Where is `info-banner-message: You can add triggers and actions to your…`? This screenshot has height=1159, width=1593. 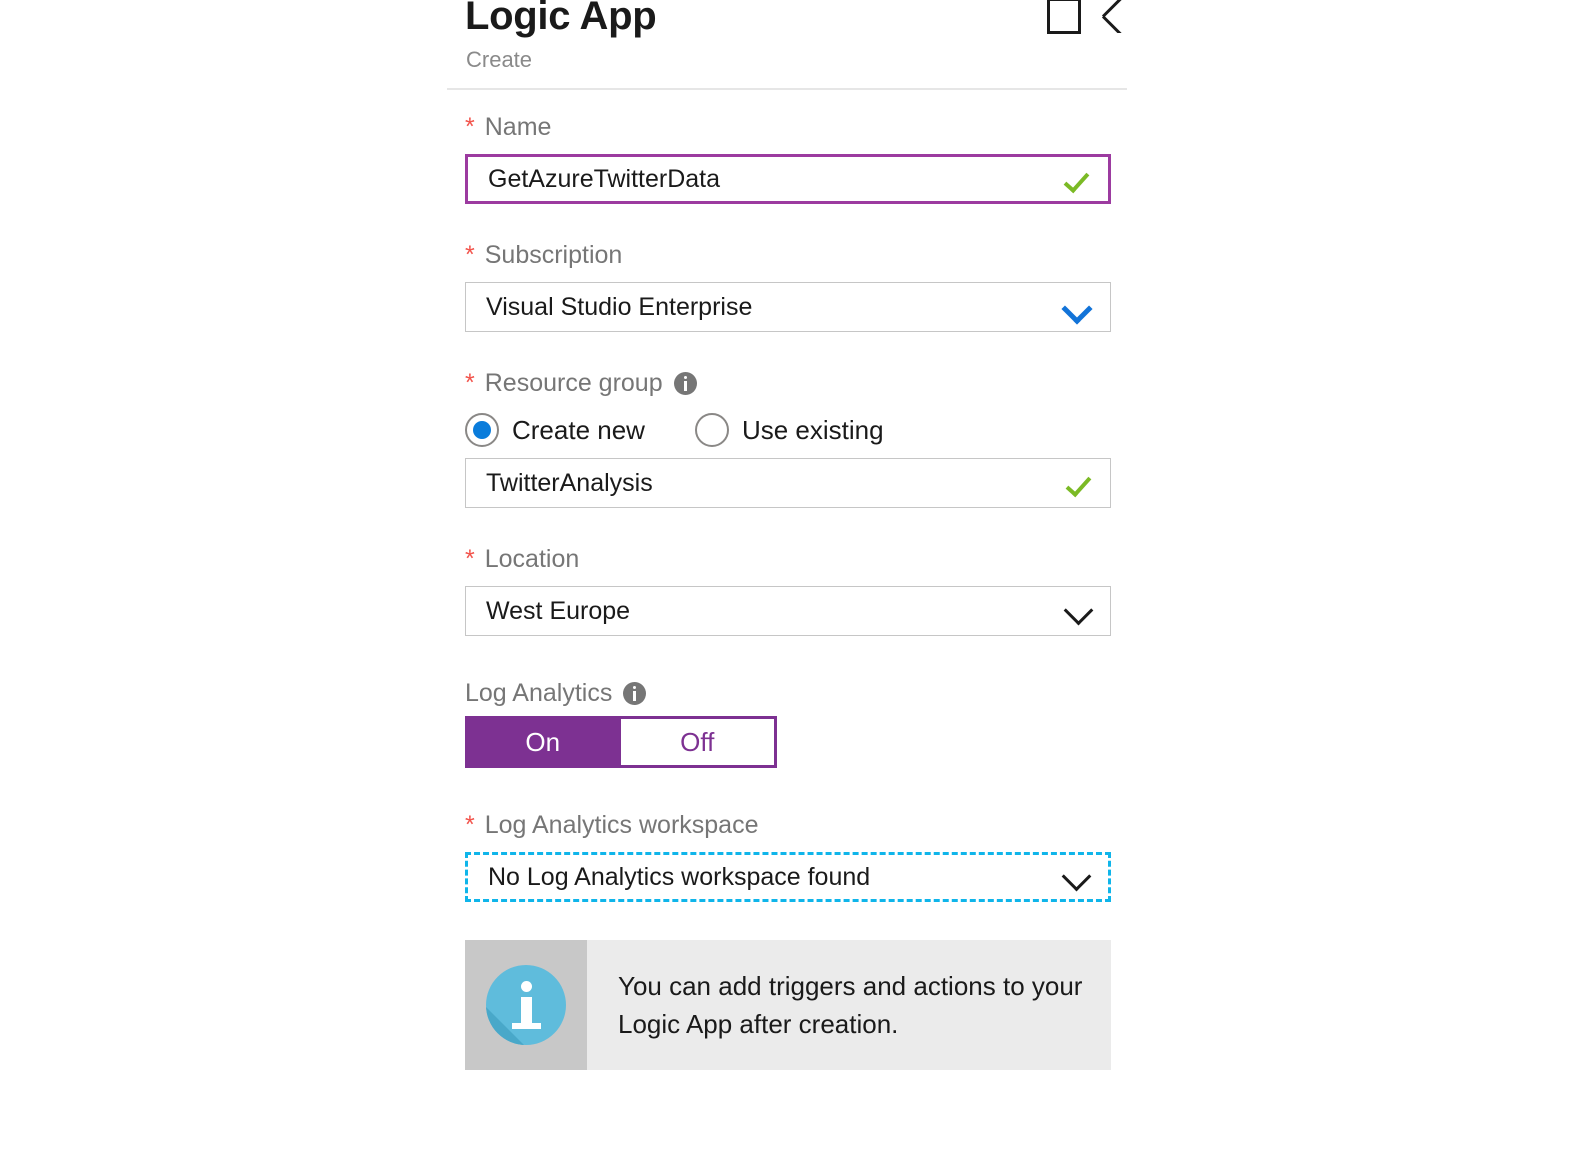
info-banner-message: You can add triggers and actions to your… is located at coordinates (850, 1005).